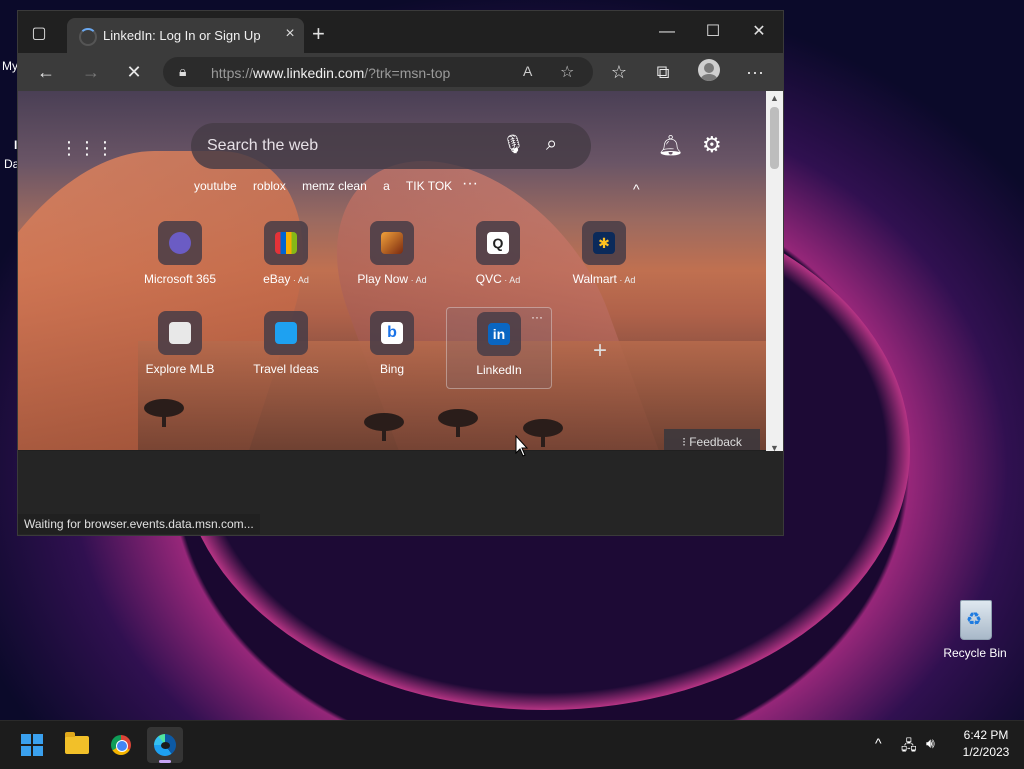 The width and height of the screenshot is (1024, 769). What do you see at coordinates (986, 752) in the screenshot?
I see `clock-date: 1/2/2023` at bounding box center [986, 752].